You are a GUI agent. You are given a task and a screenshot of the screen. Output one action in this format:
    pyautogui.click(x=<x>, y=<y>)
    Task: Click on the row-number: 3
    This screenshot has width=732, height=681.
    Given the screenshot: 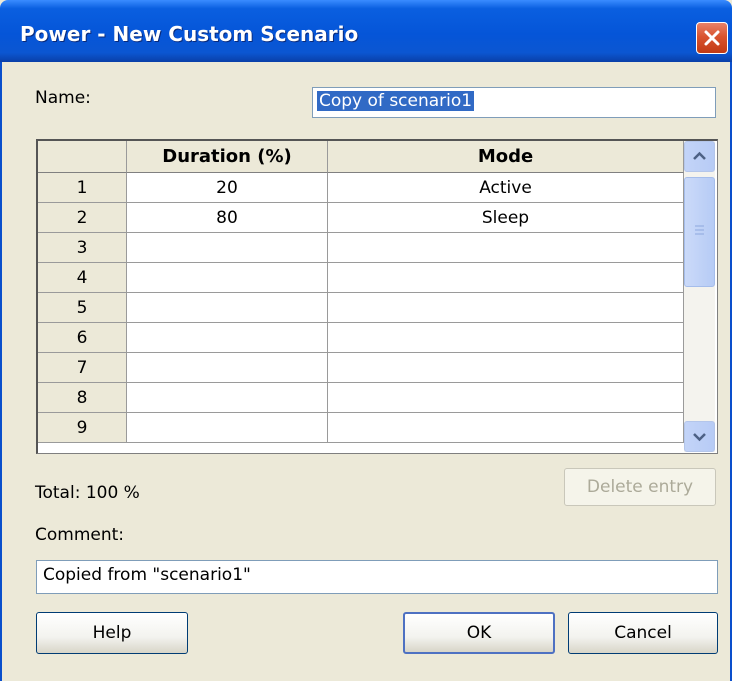 What is the action you would take?
    pyautogui.click(x=82, y=248)
    